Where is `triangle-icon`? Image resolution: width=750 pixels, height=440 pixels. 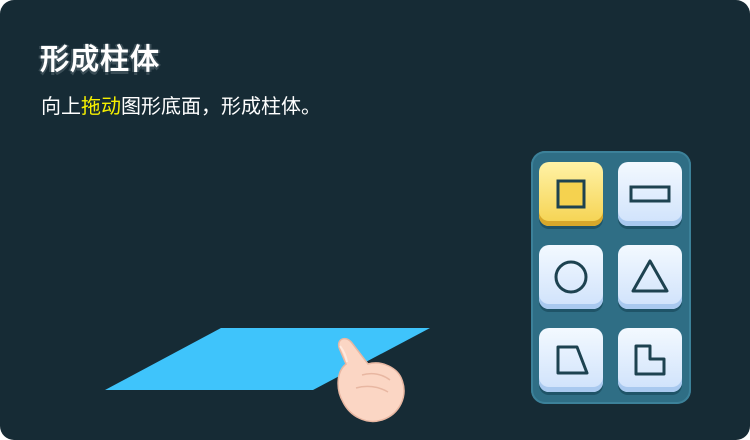 triangle-icon is located at coordinates (650, 276).